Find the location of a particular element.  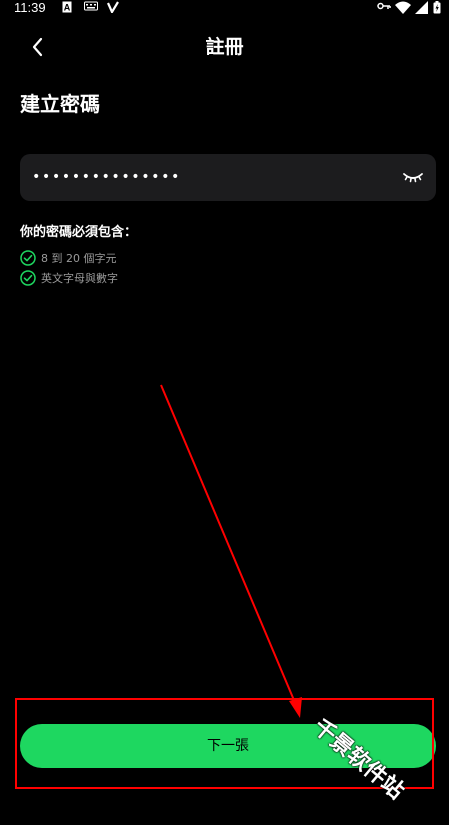

annotation-arrow is located at coordinates (231, 551).